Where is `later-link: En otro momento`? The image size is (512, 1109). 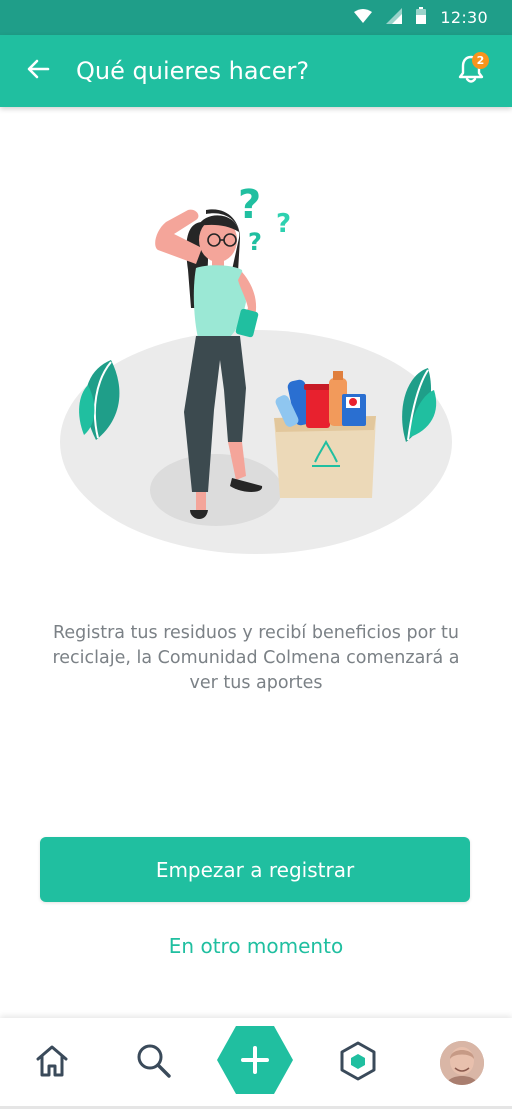 later-link: En otro momento is located at coordinates (256, 946).